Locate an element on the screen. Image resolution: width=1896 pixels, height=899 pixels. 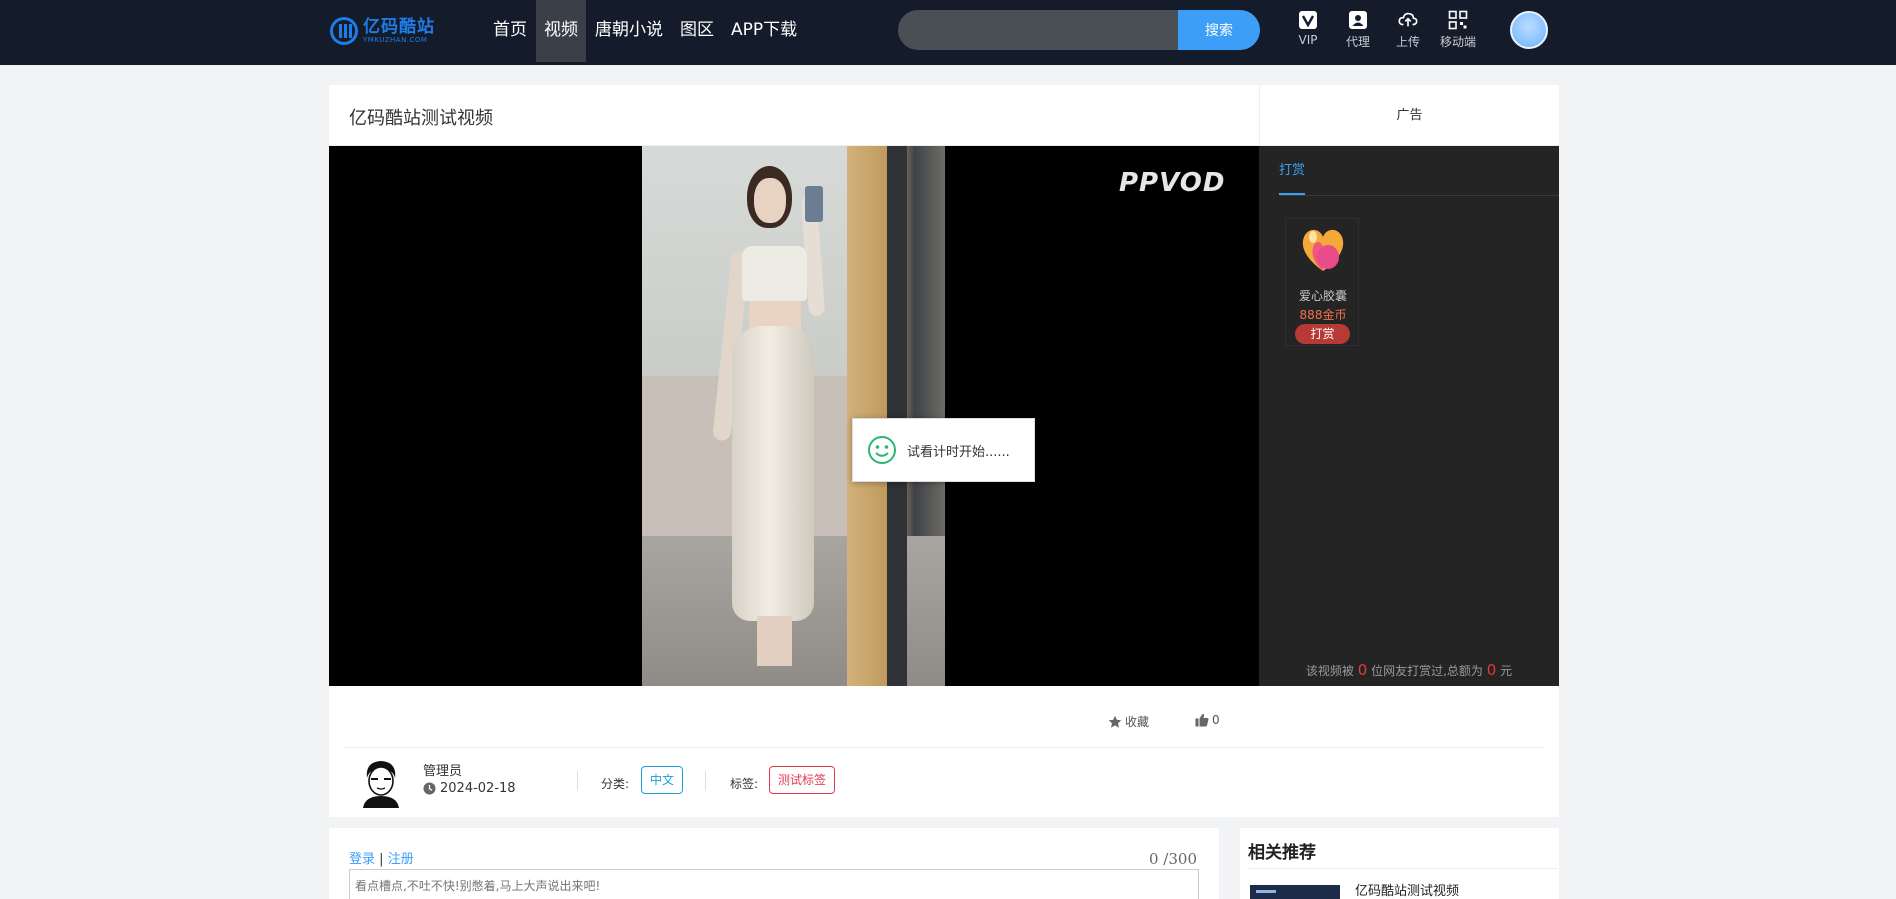
tool-vip: VIP is located at coordinates (1308, 28).